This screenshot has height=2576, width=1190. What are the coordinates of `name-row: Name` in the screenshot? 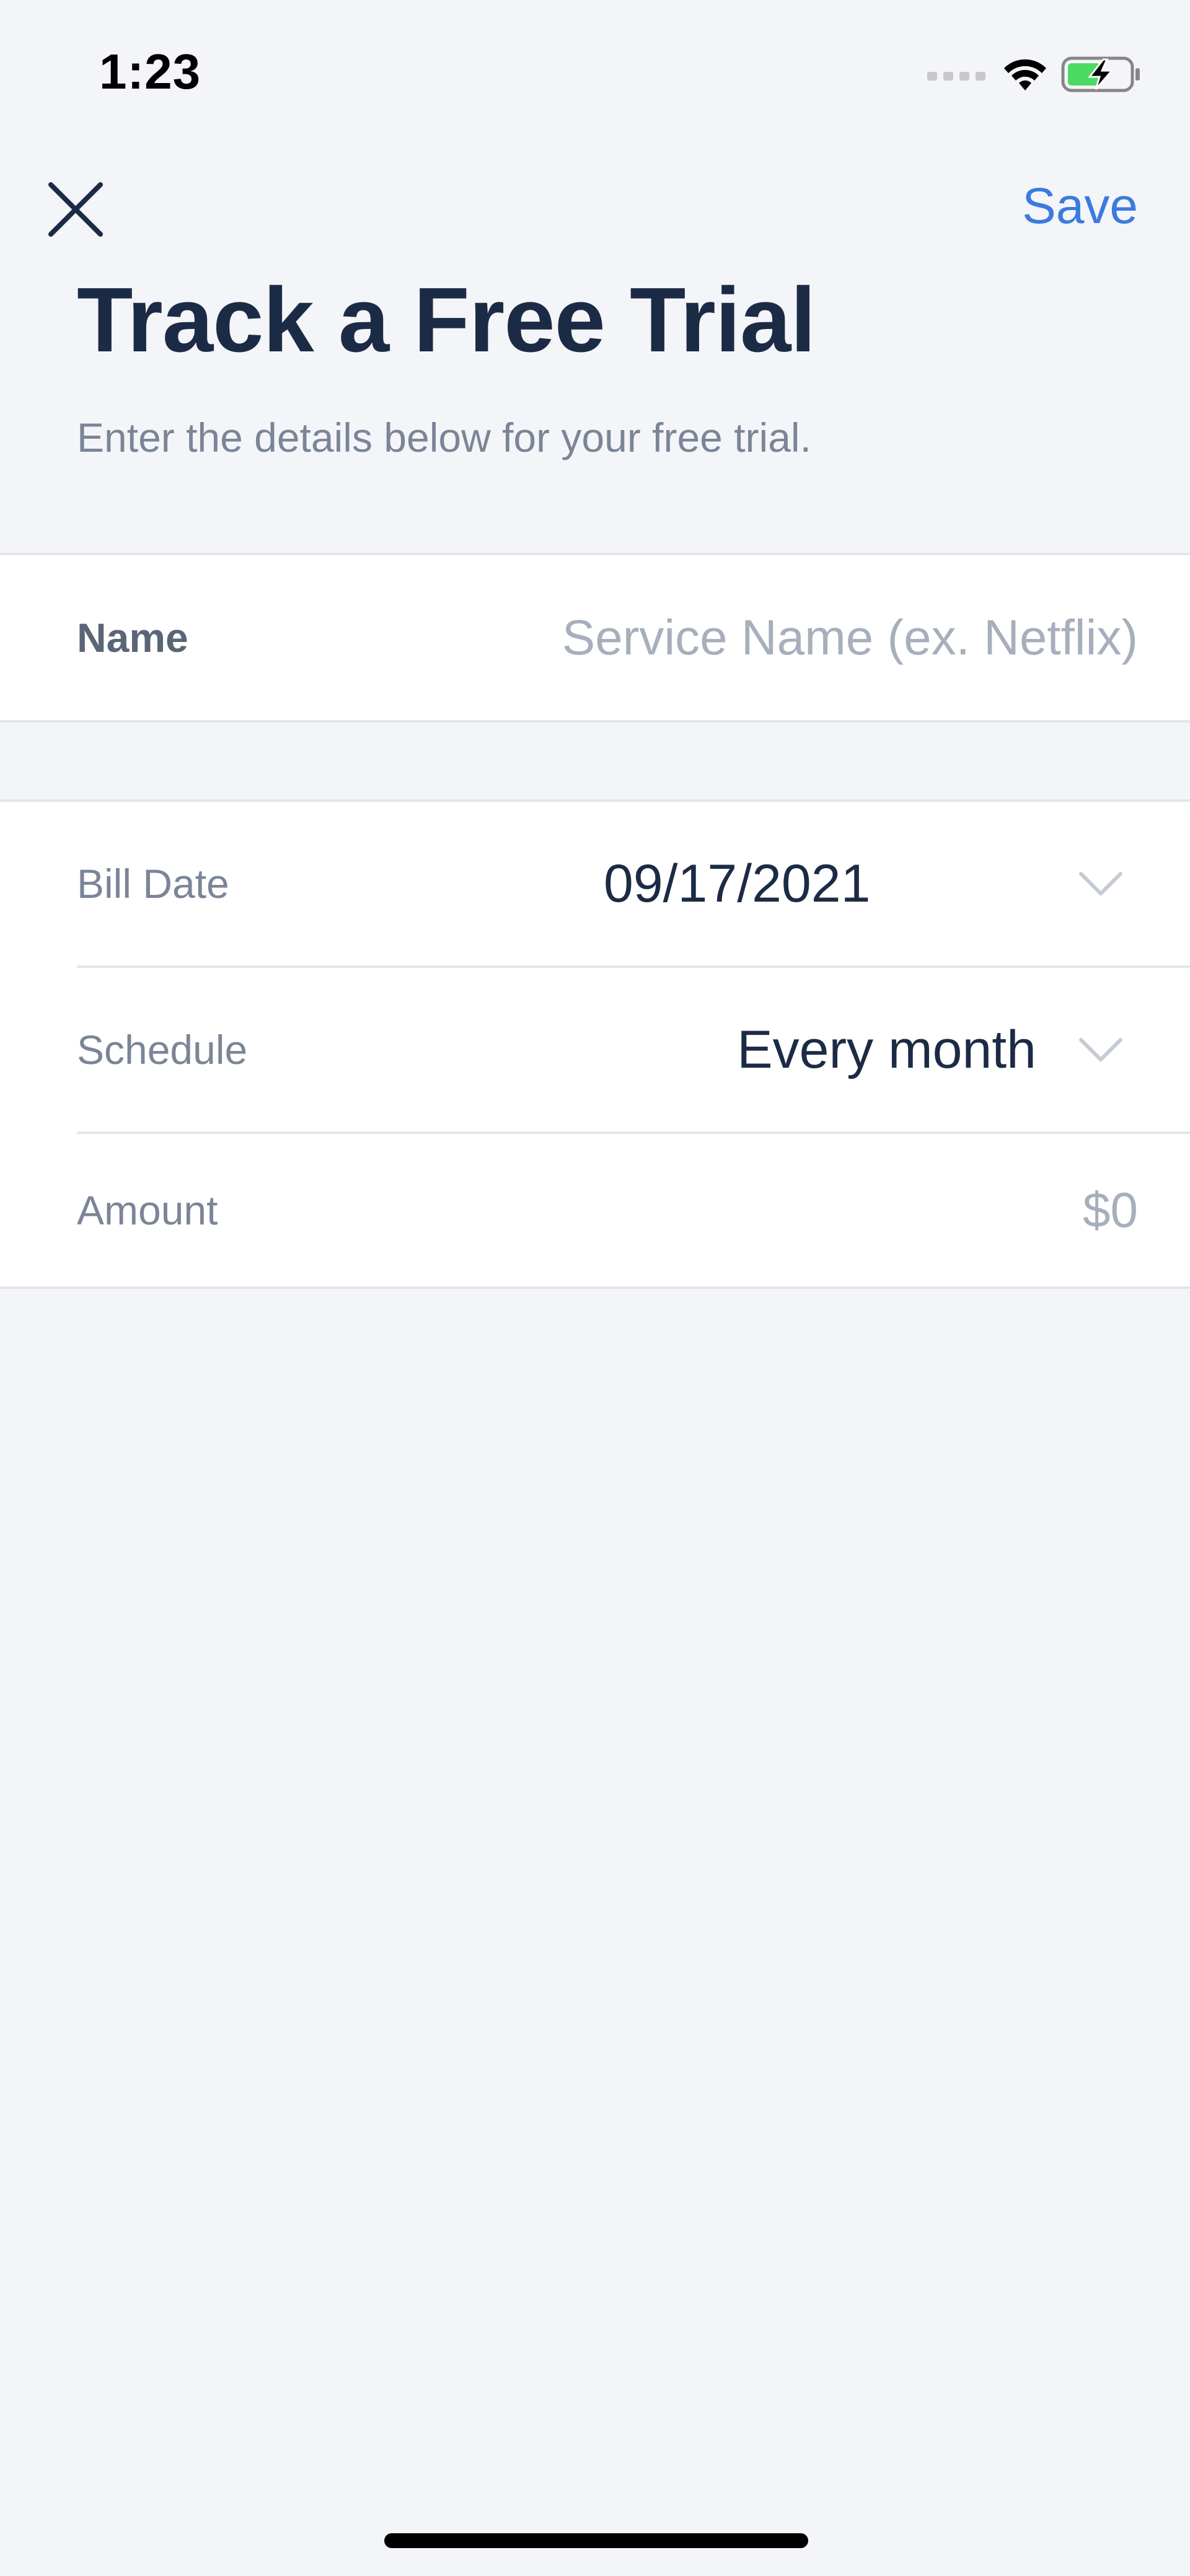 It's located at (633, 638).